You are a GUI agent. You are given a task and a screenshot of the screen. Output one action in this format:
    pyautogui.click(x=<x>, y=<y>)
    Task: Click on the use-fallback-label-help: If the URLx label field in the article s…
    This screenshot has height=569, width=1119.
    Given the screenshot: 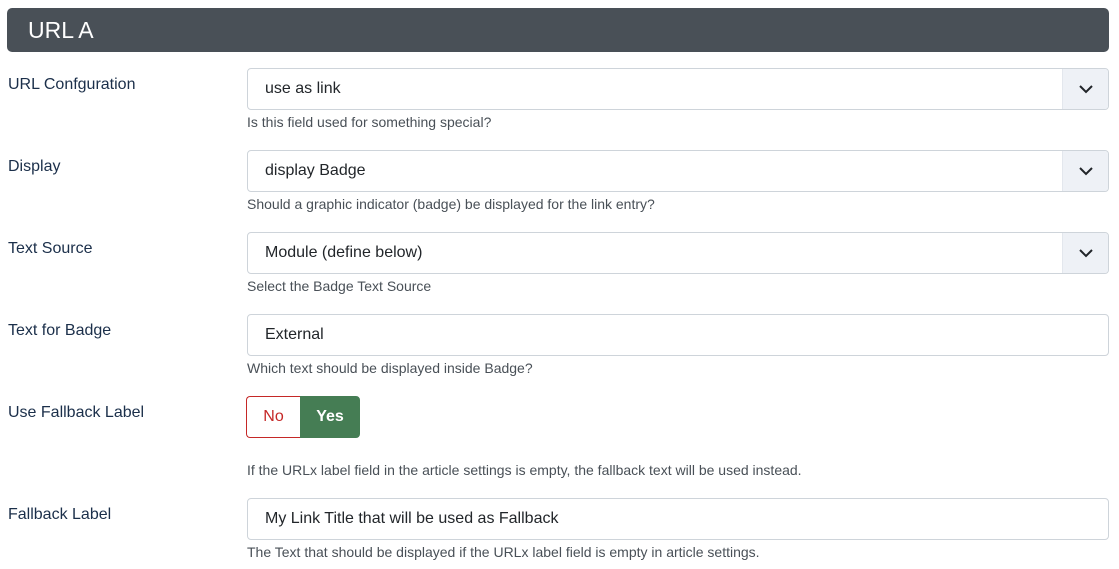 What is the action you would take?
    pyautogui.click(x=524, y=470)
    